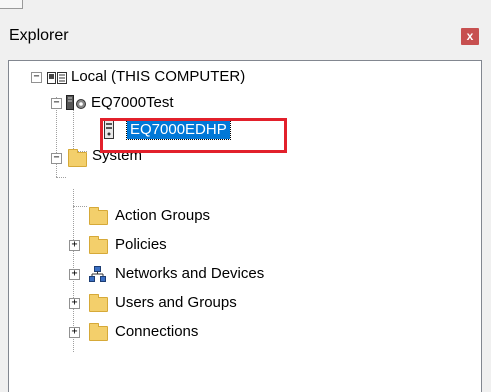 The image size is (491, 392). I want to click on tree-node-label: Networks and Devices, so click(190, 273).